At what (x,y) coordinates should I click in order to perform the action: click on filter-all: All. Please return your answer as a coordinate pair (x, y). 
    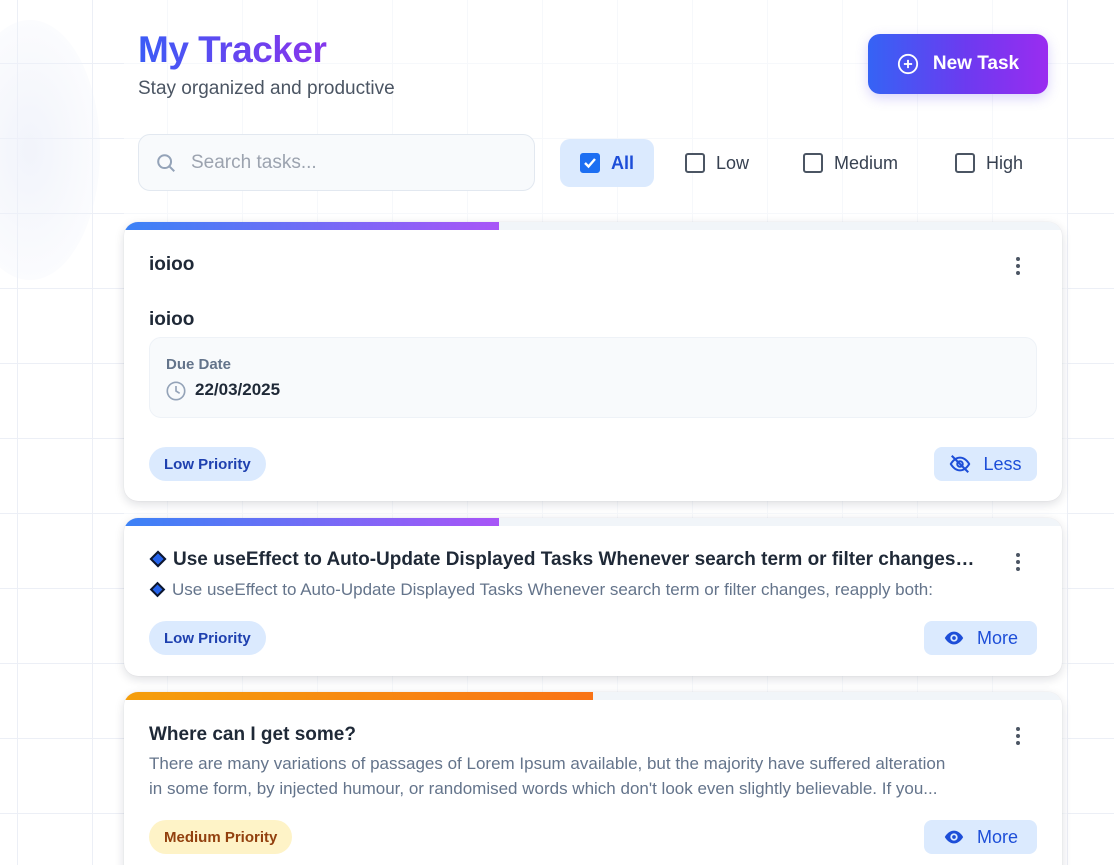
    Looking at the image, I should click on (607, 163).